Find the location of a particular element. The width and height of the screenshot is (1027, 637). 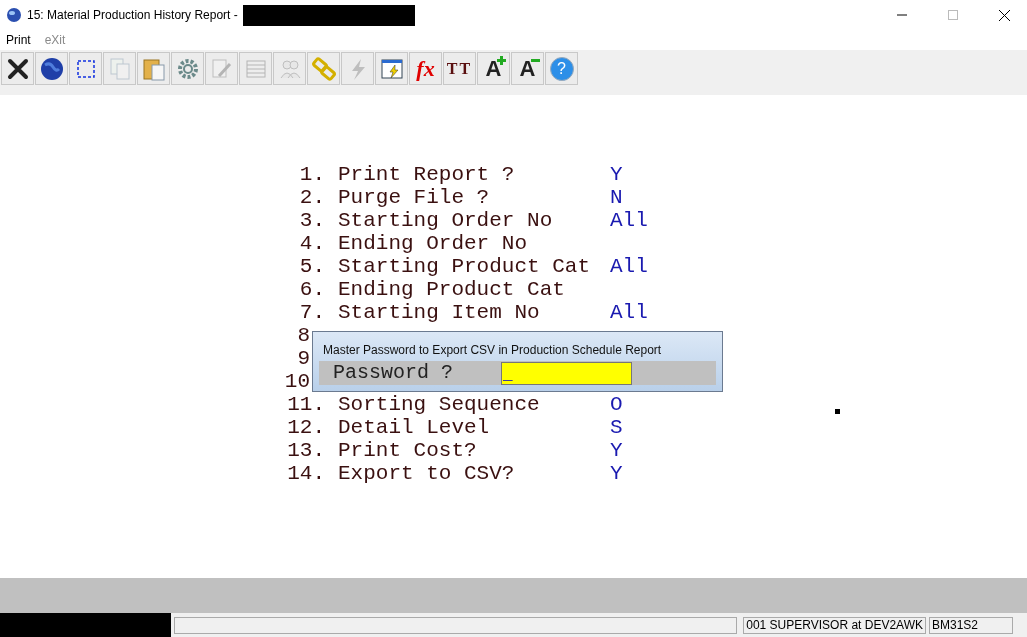

password-field: _ is located at coordinates (566, 373).